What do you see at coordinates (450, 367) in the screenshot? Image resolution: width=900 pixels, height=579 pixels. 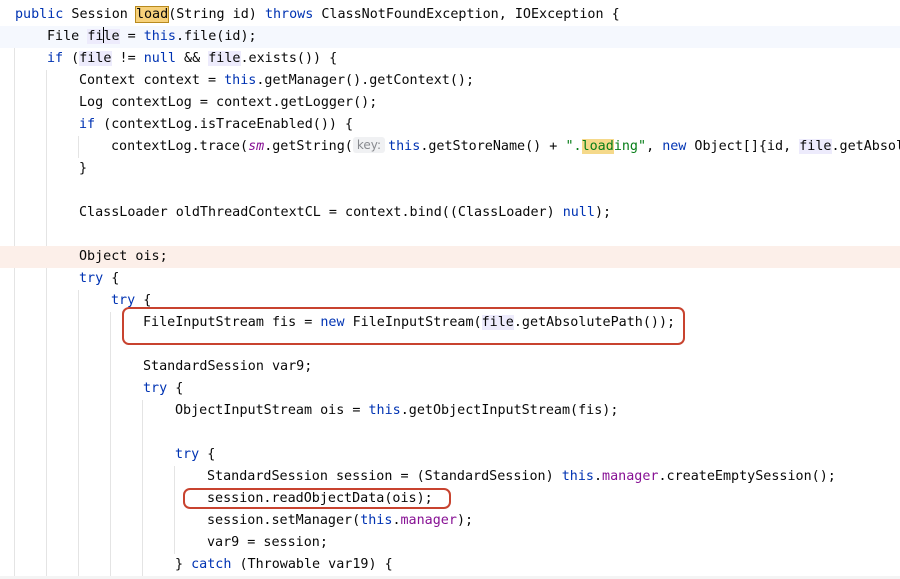 I see `code-line-14: StandardSession var9;` at bounding box center [450, 367].